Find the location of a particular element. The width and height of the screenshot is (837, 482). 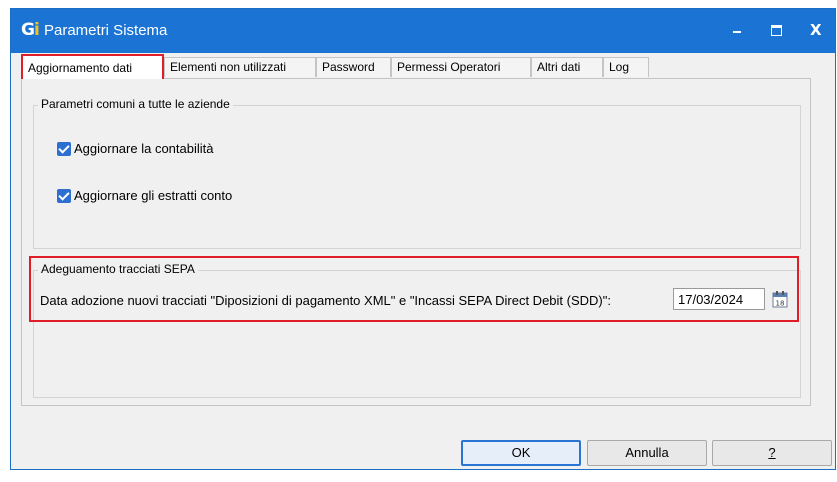

maximize-button is located at coordinates (777, 31).